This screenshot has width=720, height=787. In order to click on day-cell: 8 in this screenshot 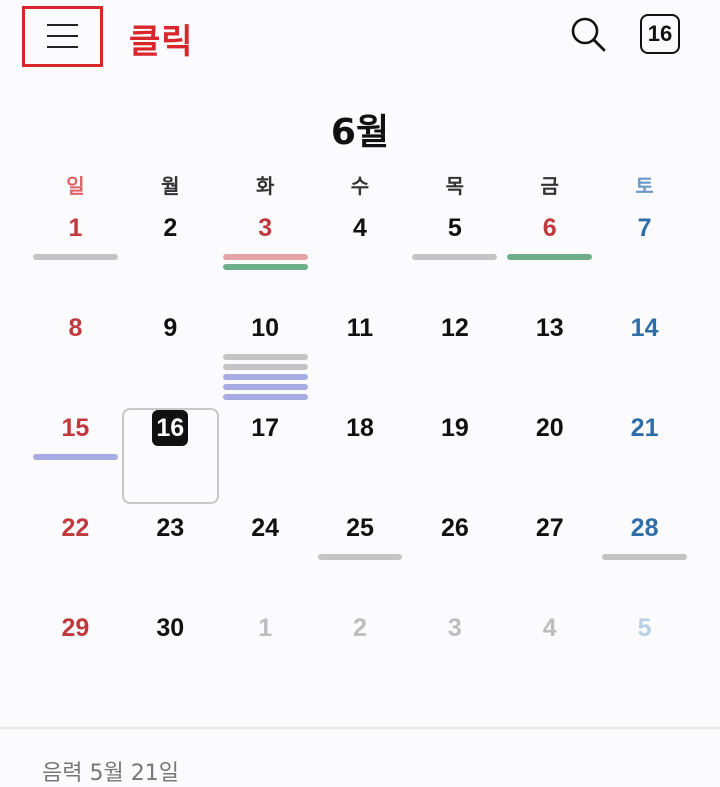, I will do `click(75, 350)`.